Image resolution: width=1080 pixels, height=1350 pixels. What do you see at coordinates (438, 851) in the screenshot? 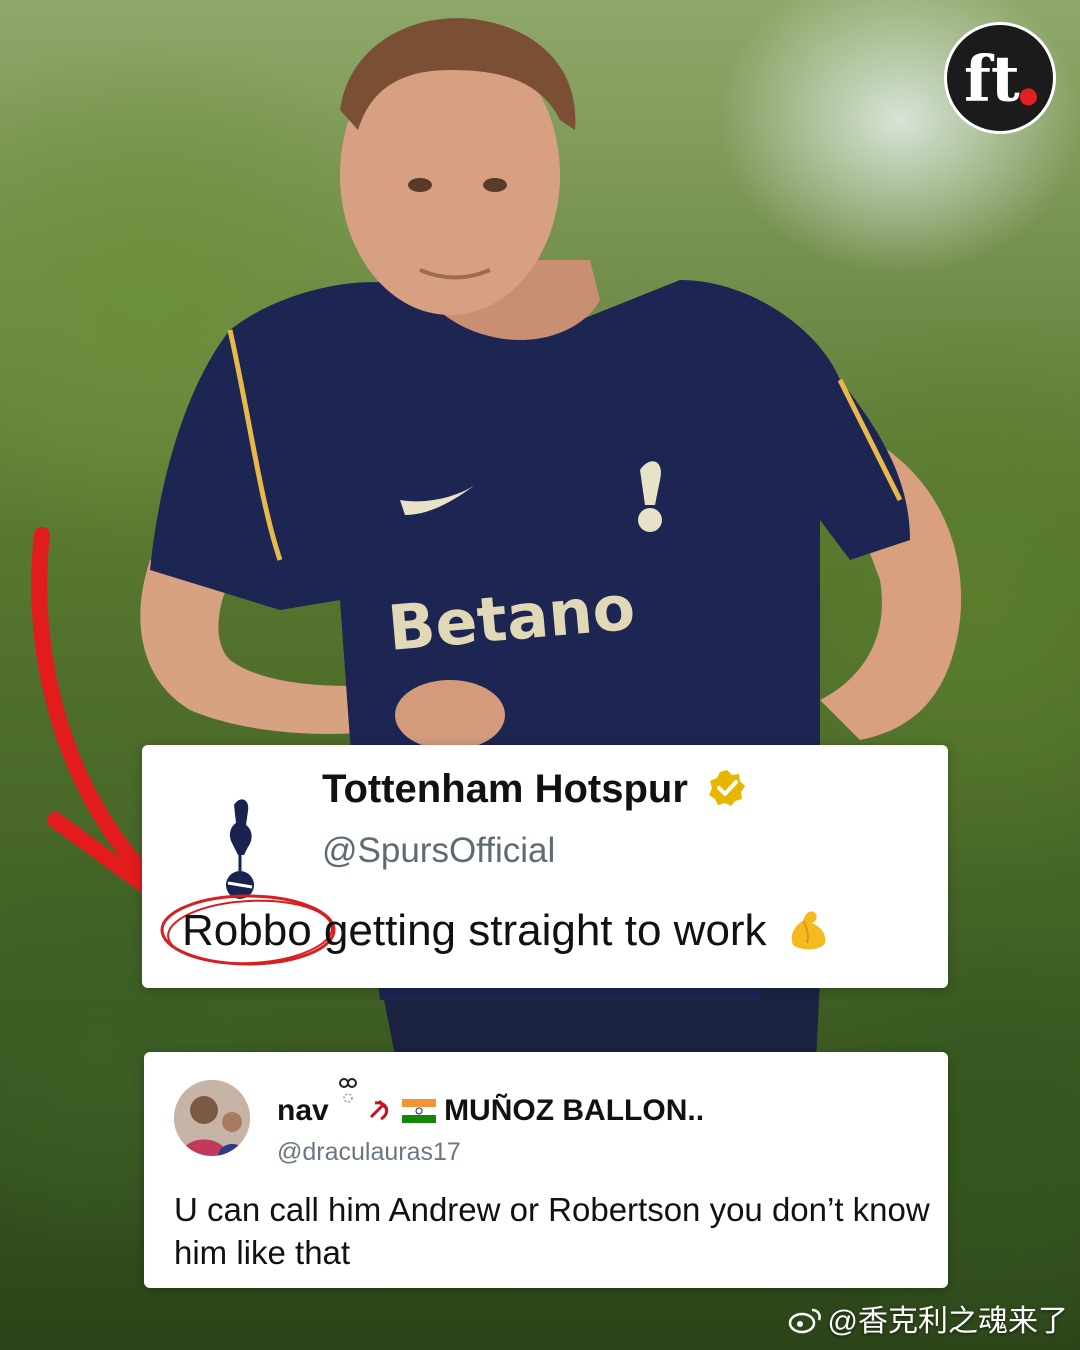
I see `account-handle: @SpursOfficial` at bounding box center [438, 851].